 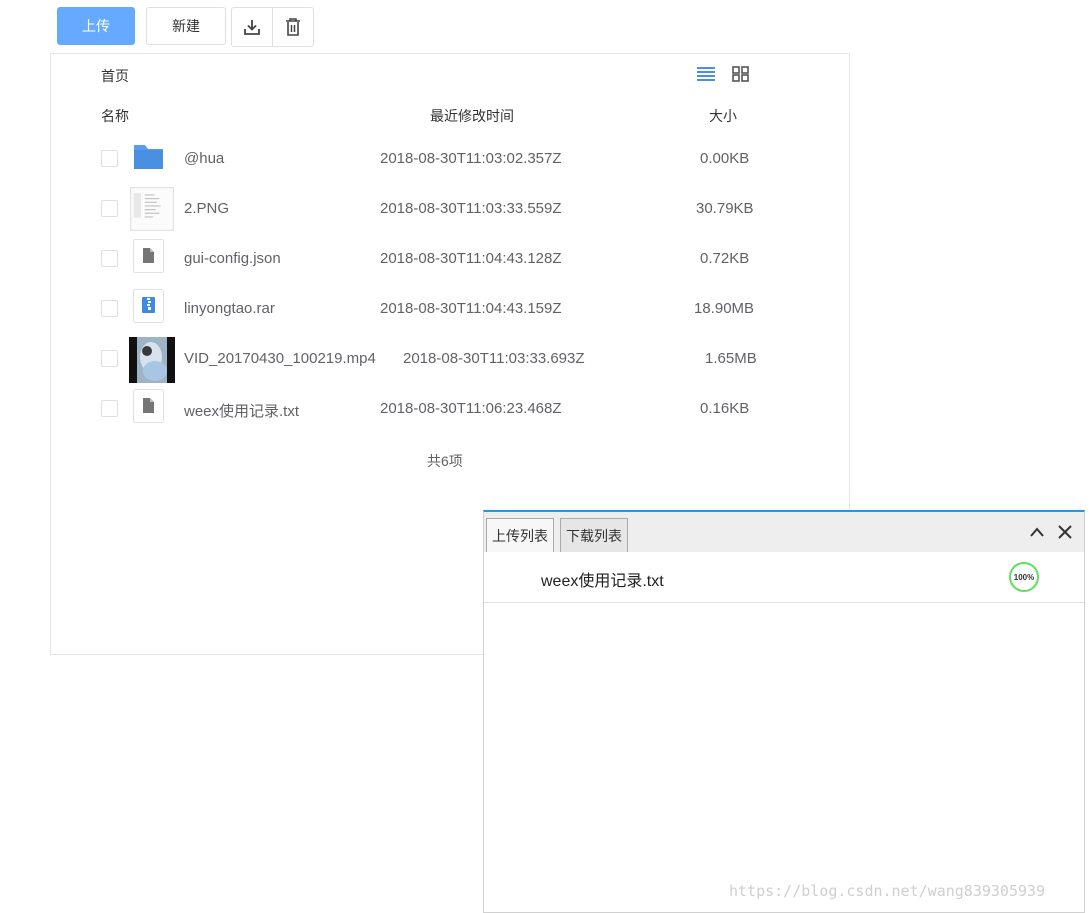 I want to click on image-thumbnail, so click(x=152, y=209).